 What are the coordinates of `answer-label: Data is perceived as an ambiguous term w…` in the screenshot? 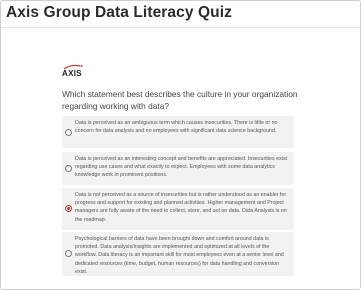 It's located at (176, 127).